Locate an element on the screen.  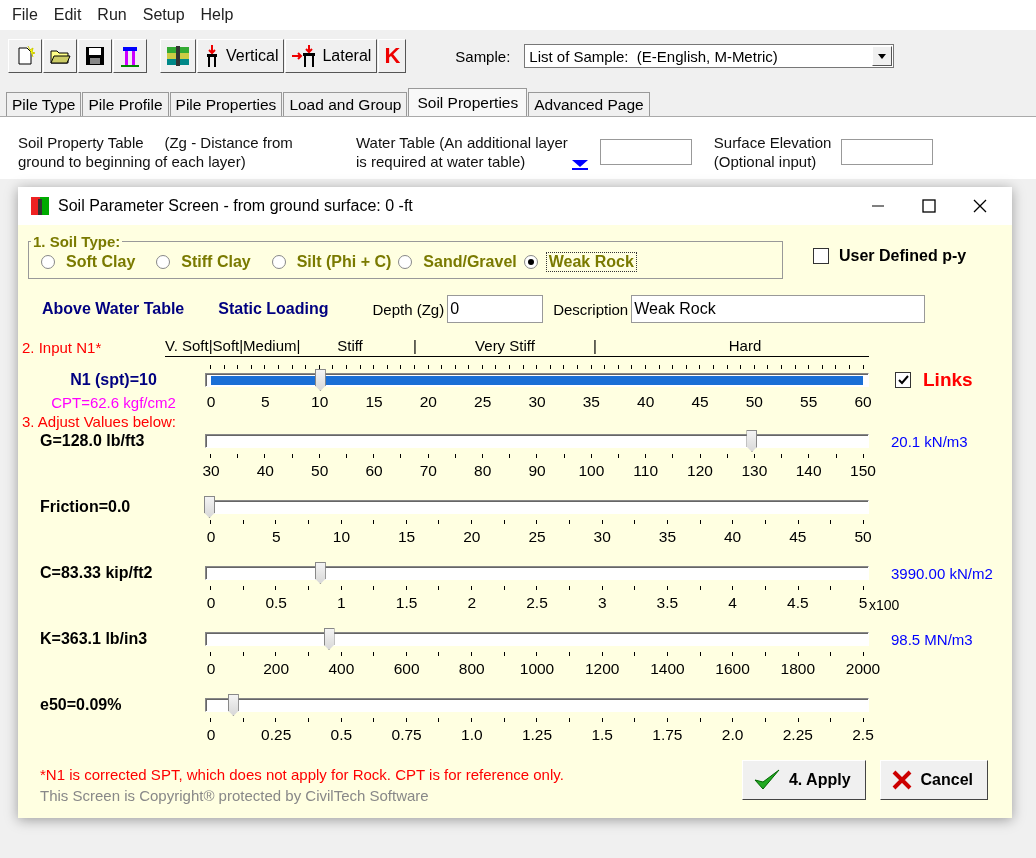
menu-item: Run is located at coordinates (112, 15).